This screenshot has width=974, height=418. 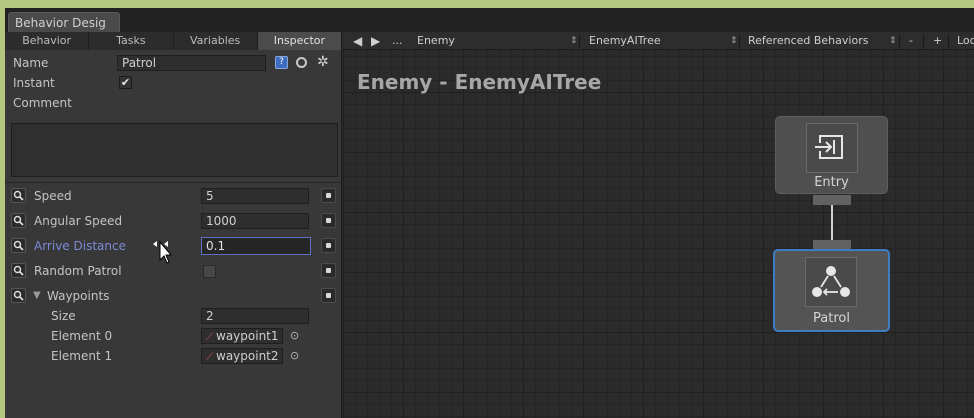 I want to click on property-label: Speed, so click(x=53, y=196).